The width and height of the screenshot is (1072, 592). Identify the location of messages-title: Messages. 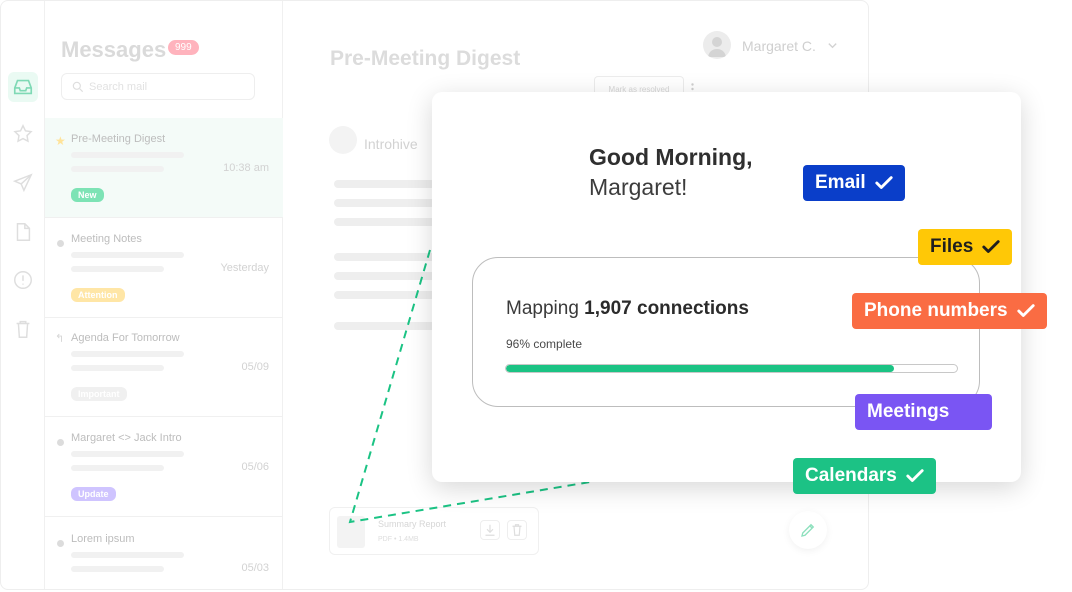
(114, 49).